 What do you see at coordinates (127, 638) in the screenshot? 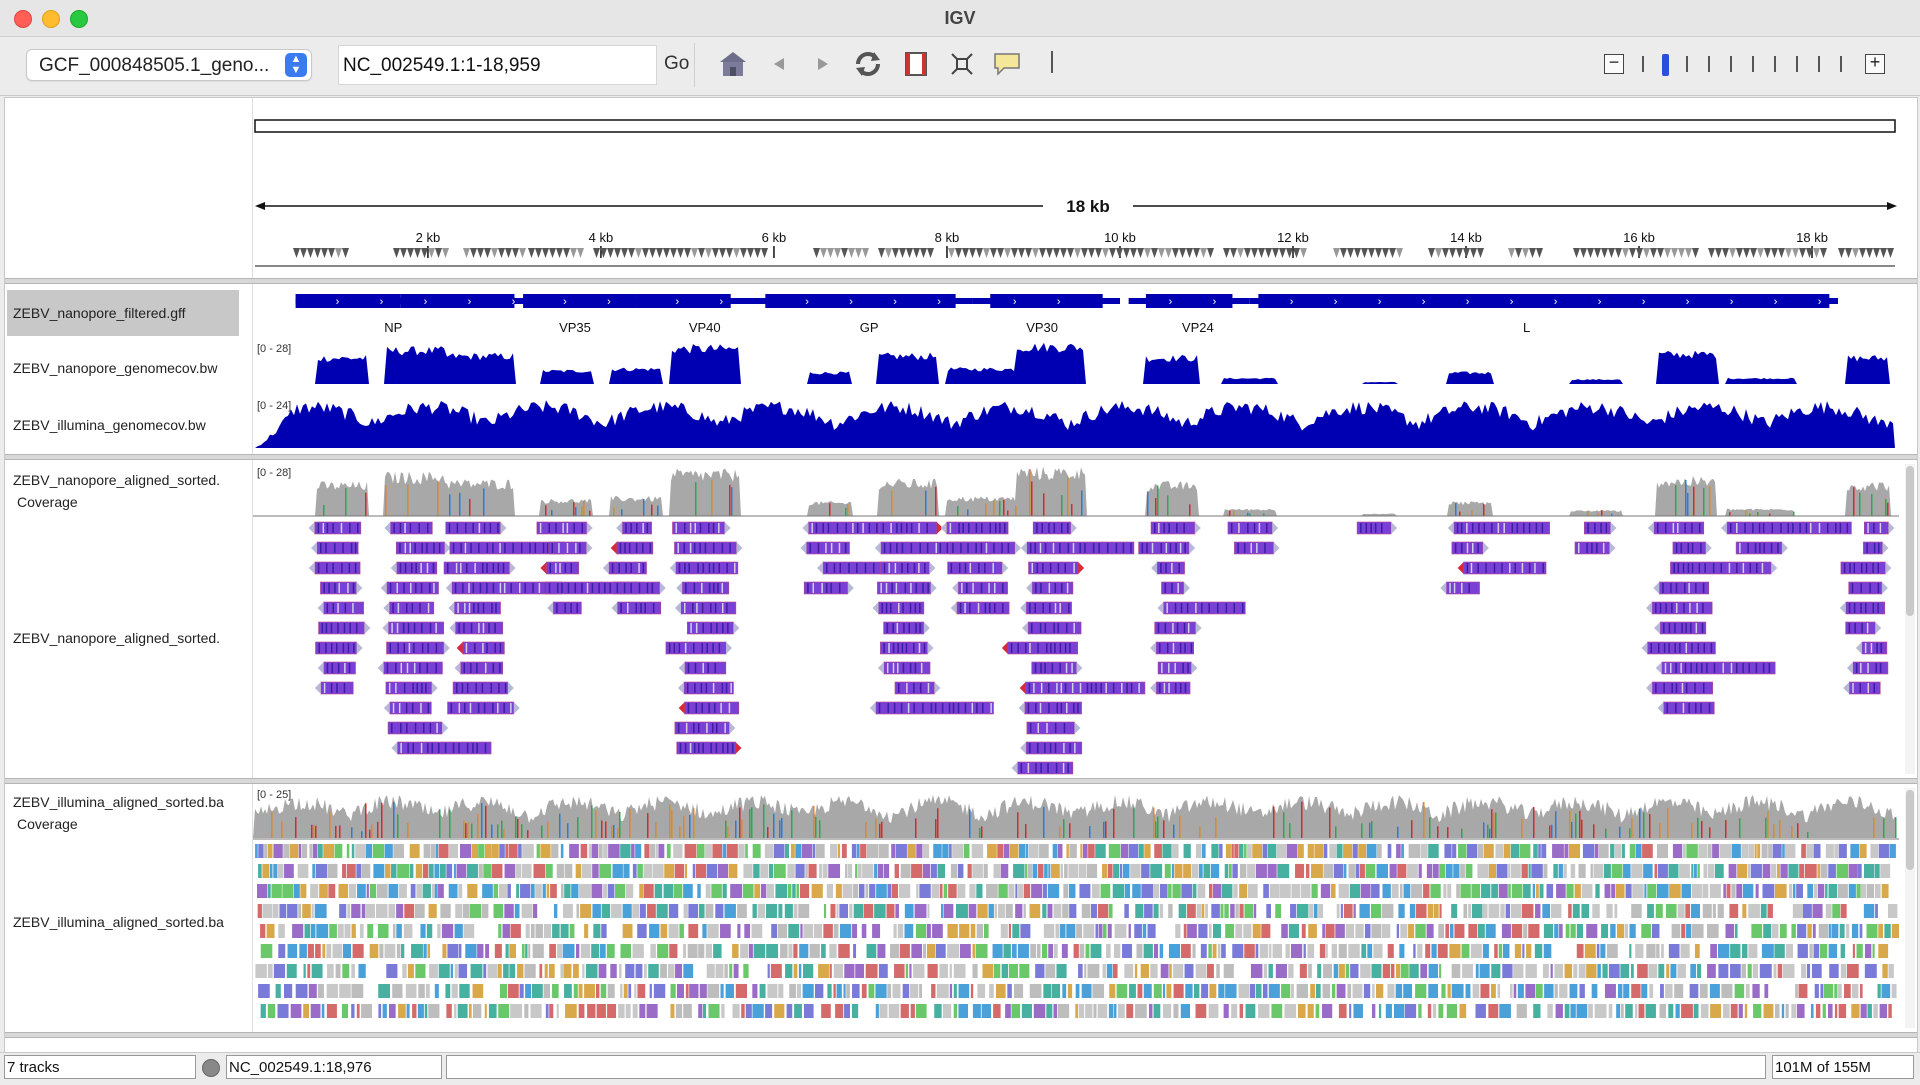
I see `track-name-nanopore-alignments: ZEBV_nanopore_aligned_sorted.` at bounding box center [127, 638].